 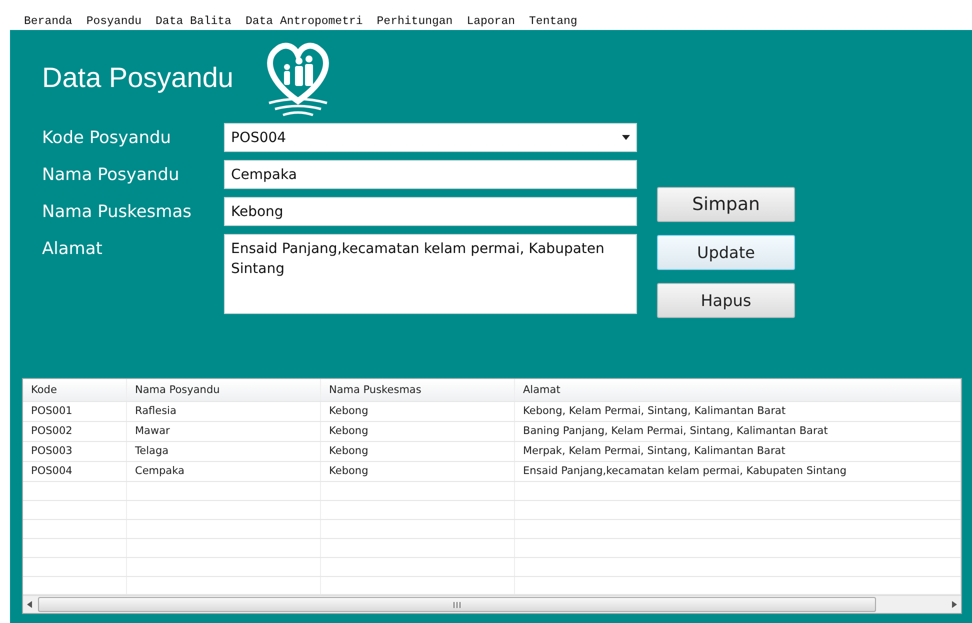 I want to click on action-button: Hapus, so click(x=726, y=300).